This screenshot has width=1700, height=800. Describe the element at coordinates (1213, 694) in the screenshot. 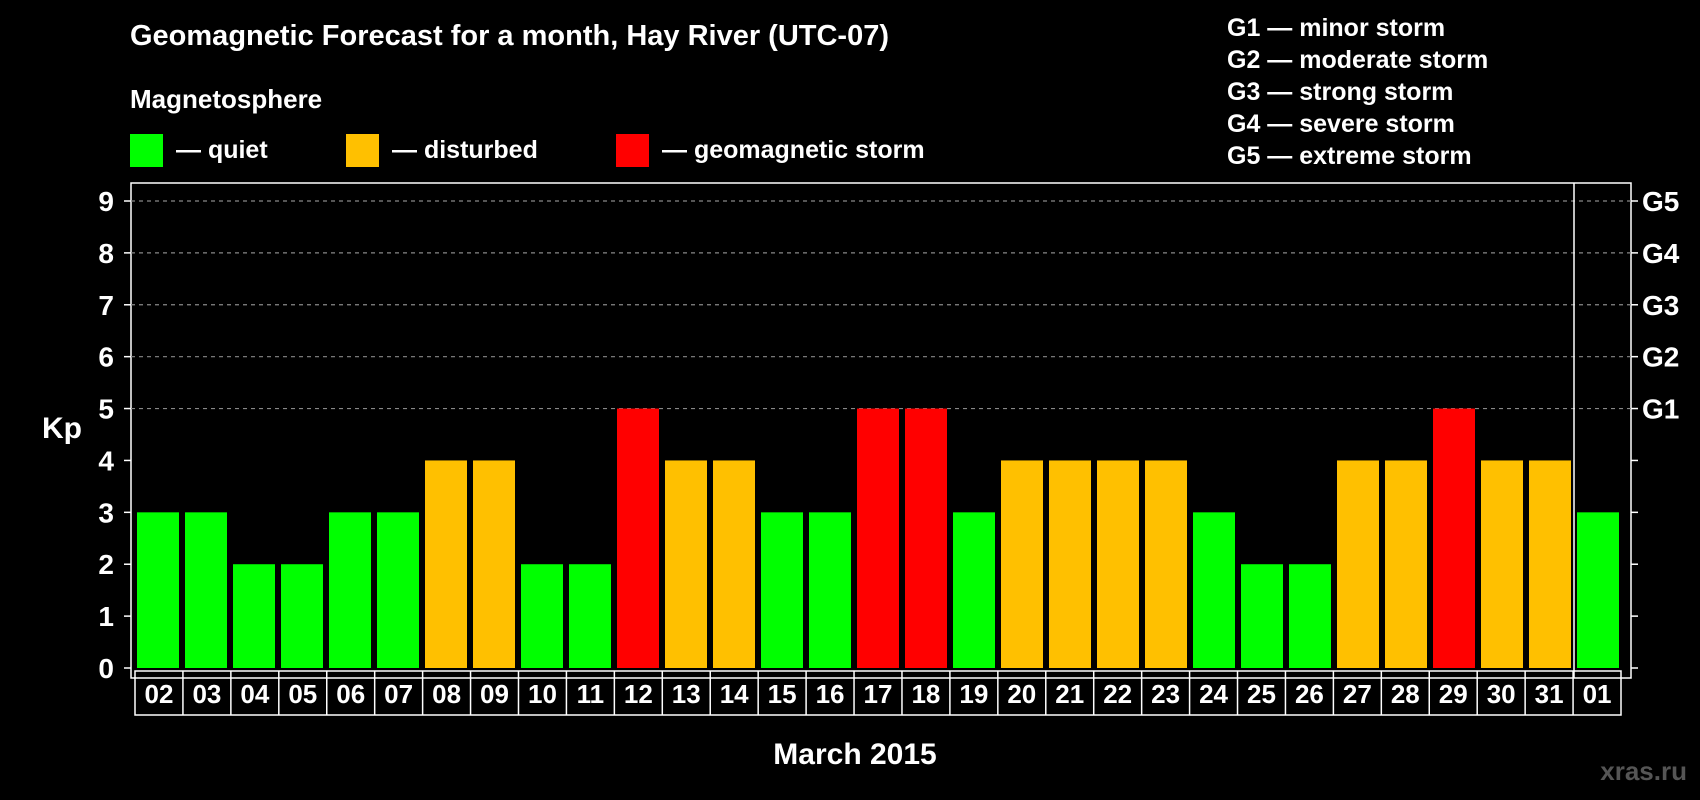

I see `x-tick-label-24: 24` at that location.